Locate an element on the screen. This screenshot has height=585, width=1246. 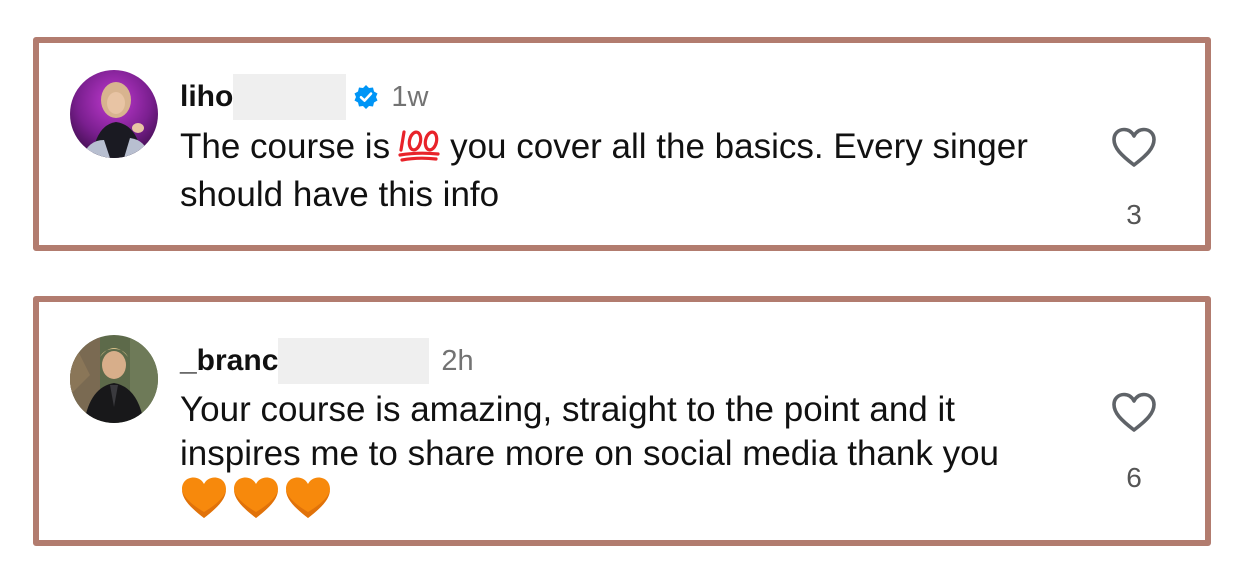
comment-header: _branc 2h is located at coordinates (327, 361).